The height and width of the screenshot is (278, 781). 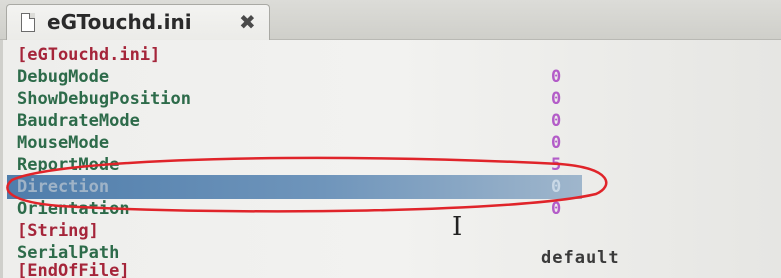 I want to click on config-value-direction: 0, so click(x=556, y=187).